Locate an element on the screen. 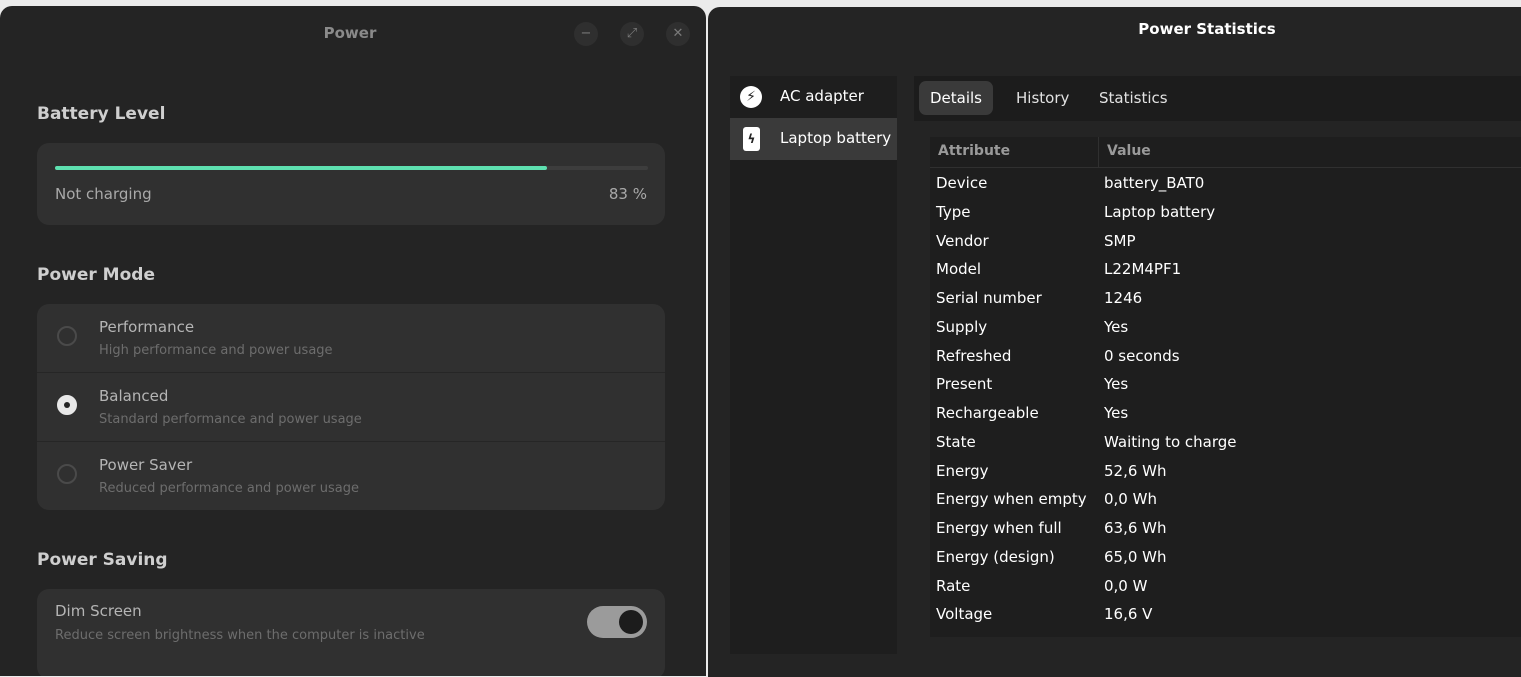 The width and height of the screenshot is (1521, 677). battery-charging-icon: ϟ is located at coordinates (751, 139).